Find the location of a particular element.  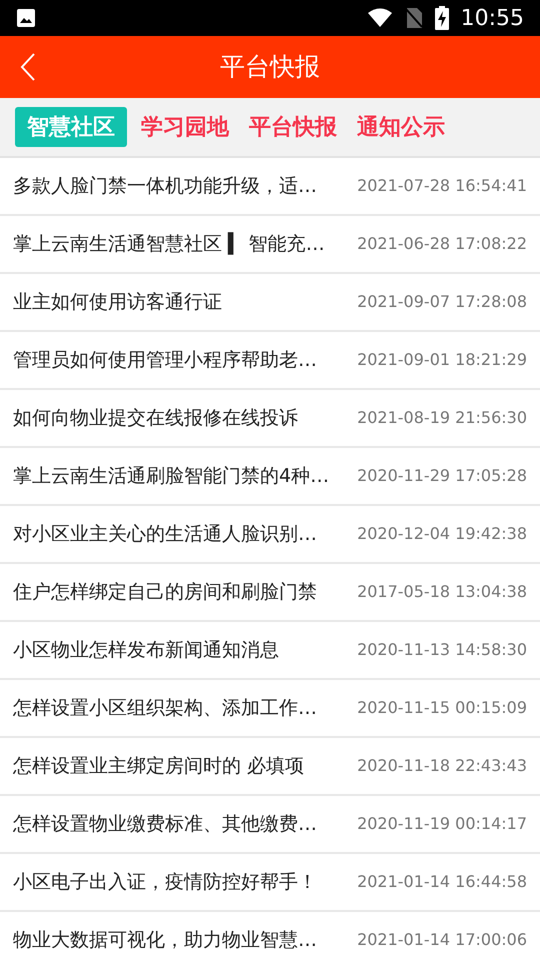

article-title: 小区物业怎样发布新闻通知消息 is located at coordinates (185, 650).